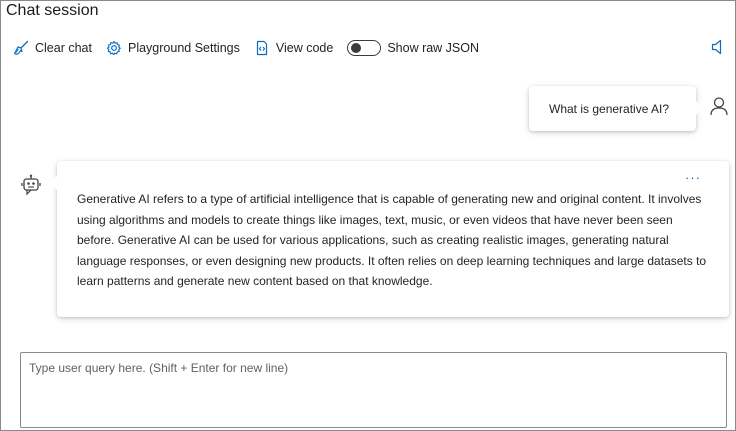 The image size is (736, 431). I want to click on user-message-bubble: What is generative AI?, so click(616, 108).